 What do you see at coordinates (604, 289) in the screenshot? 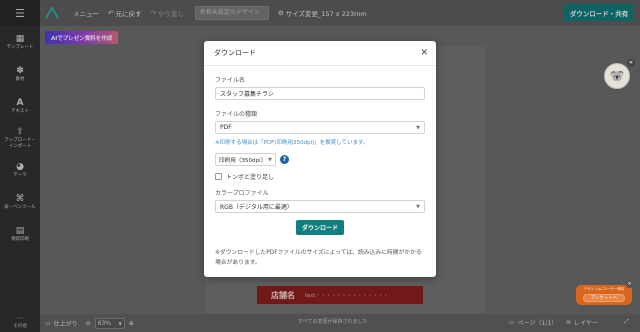
I see `survey-title: デザインACユーザー様向` at bounding box center [604, 289].